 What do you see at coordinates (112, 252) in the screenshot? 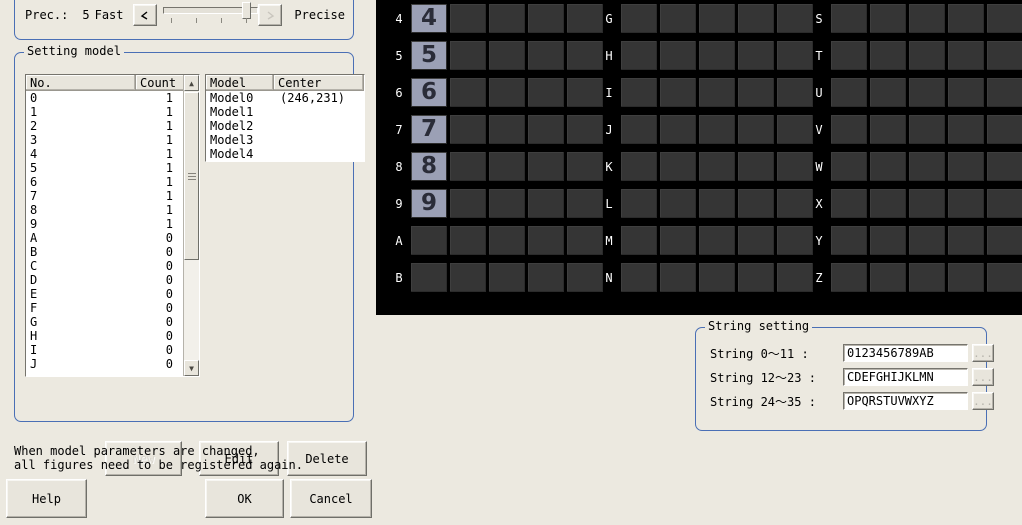
I see `table-row: B0` at bounding box center [112, 252].